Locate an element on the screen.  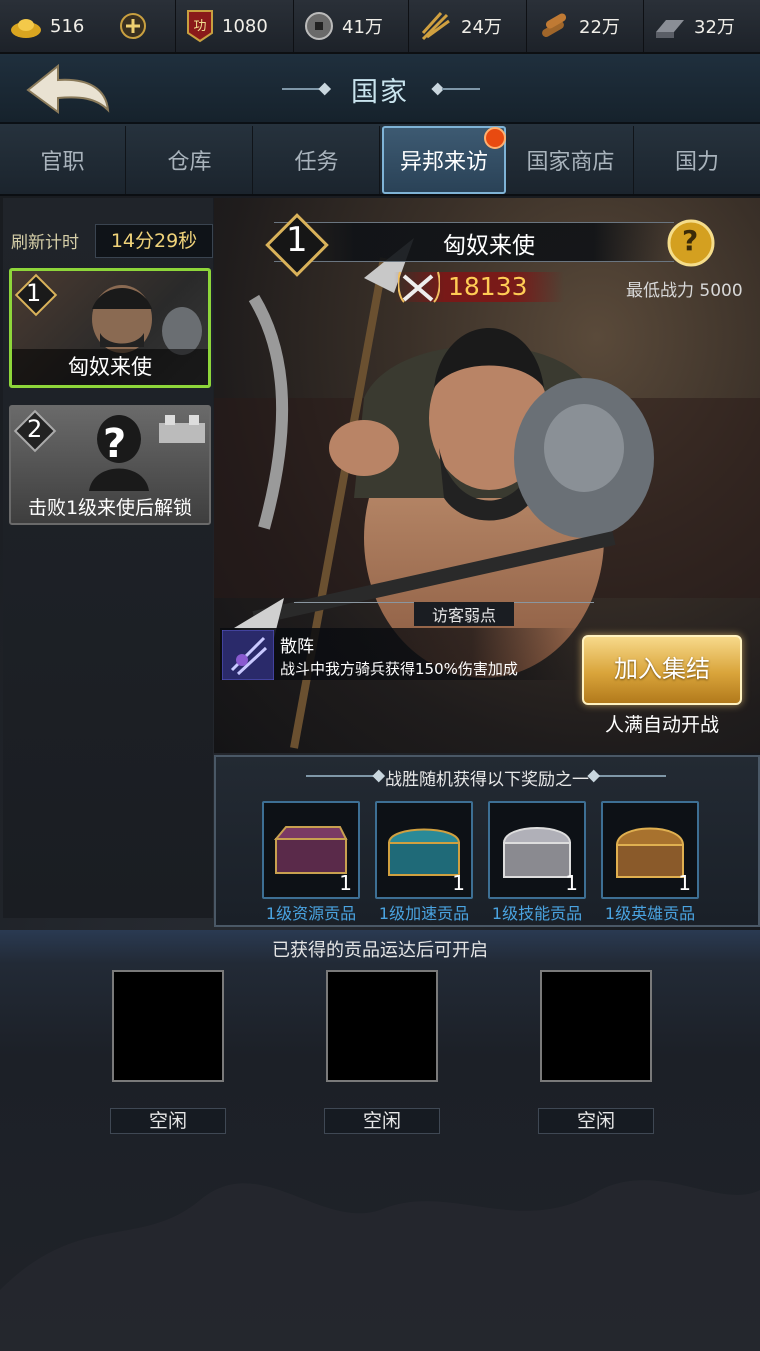
resource-gold: 516 is located at coordinates (88, 26).